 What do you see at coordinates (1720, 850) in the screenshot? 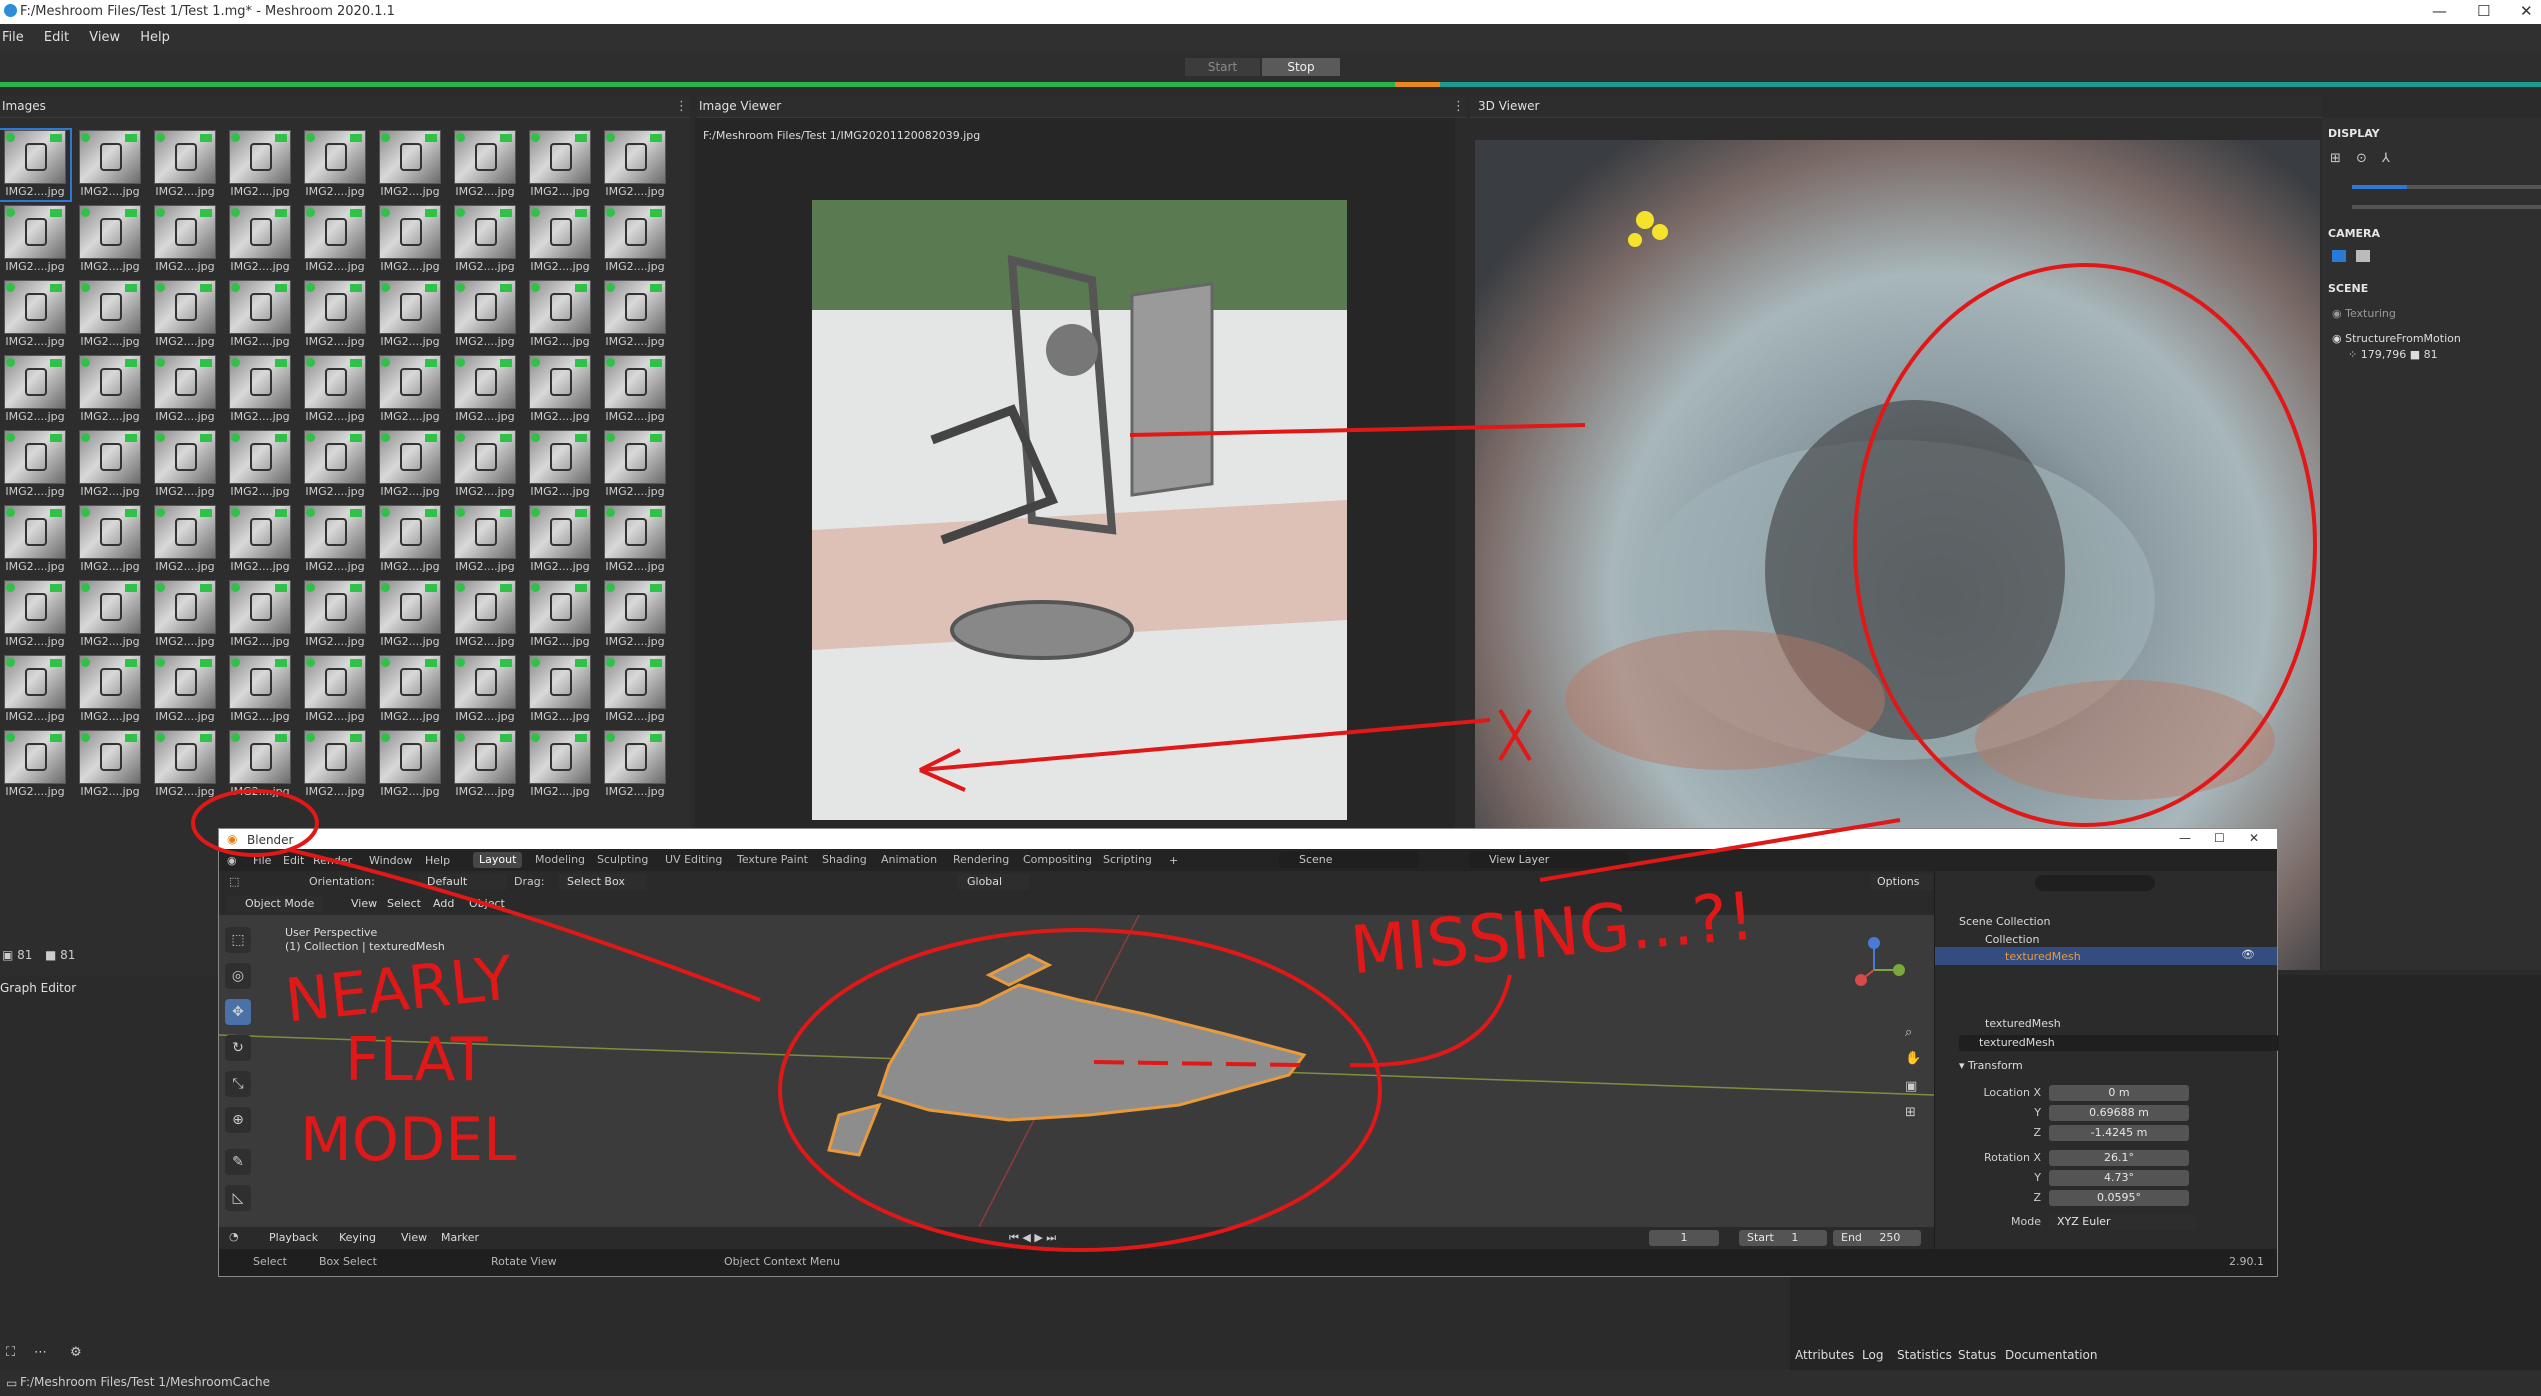
I see `annotation-arrow-missing` at bounding box center [1720, 850].